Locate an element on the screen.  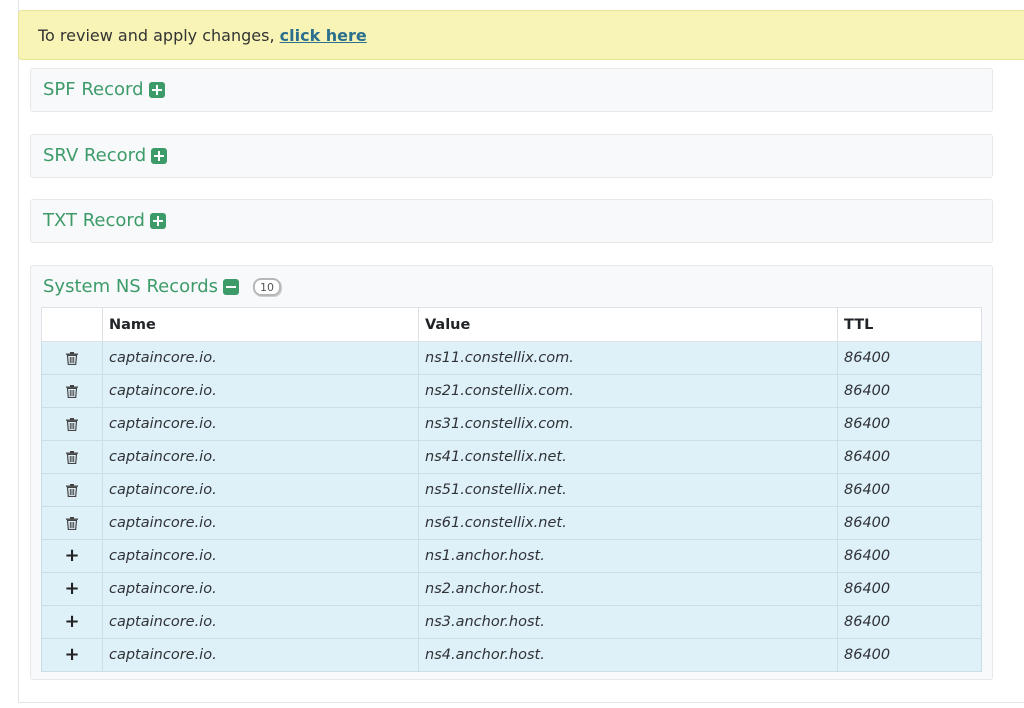
txt-record-header: TXT Record is located at coordinates (104, 220).